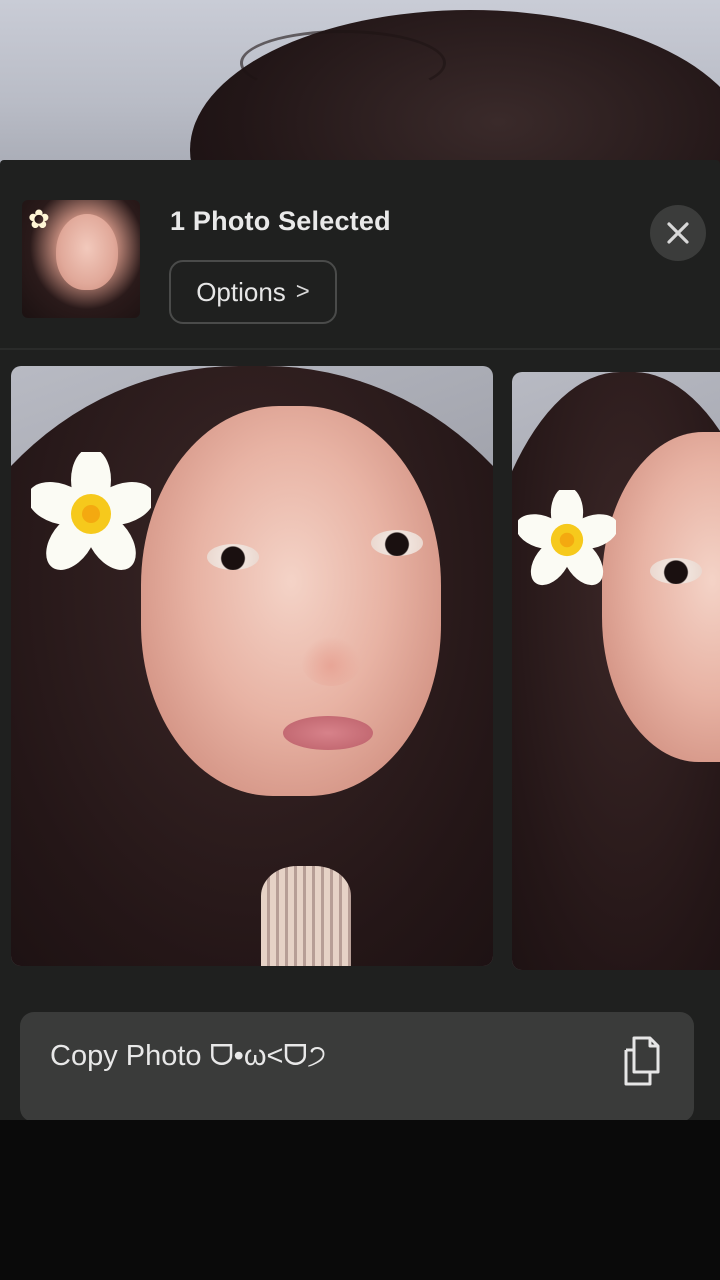 The height and width of the screenshot is (1280, 720). What do you see at coordinates (331, 661) in the screenshot?
I see `preview-nose` at bounding box center [331, 661].